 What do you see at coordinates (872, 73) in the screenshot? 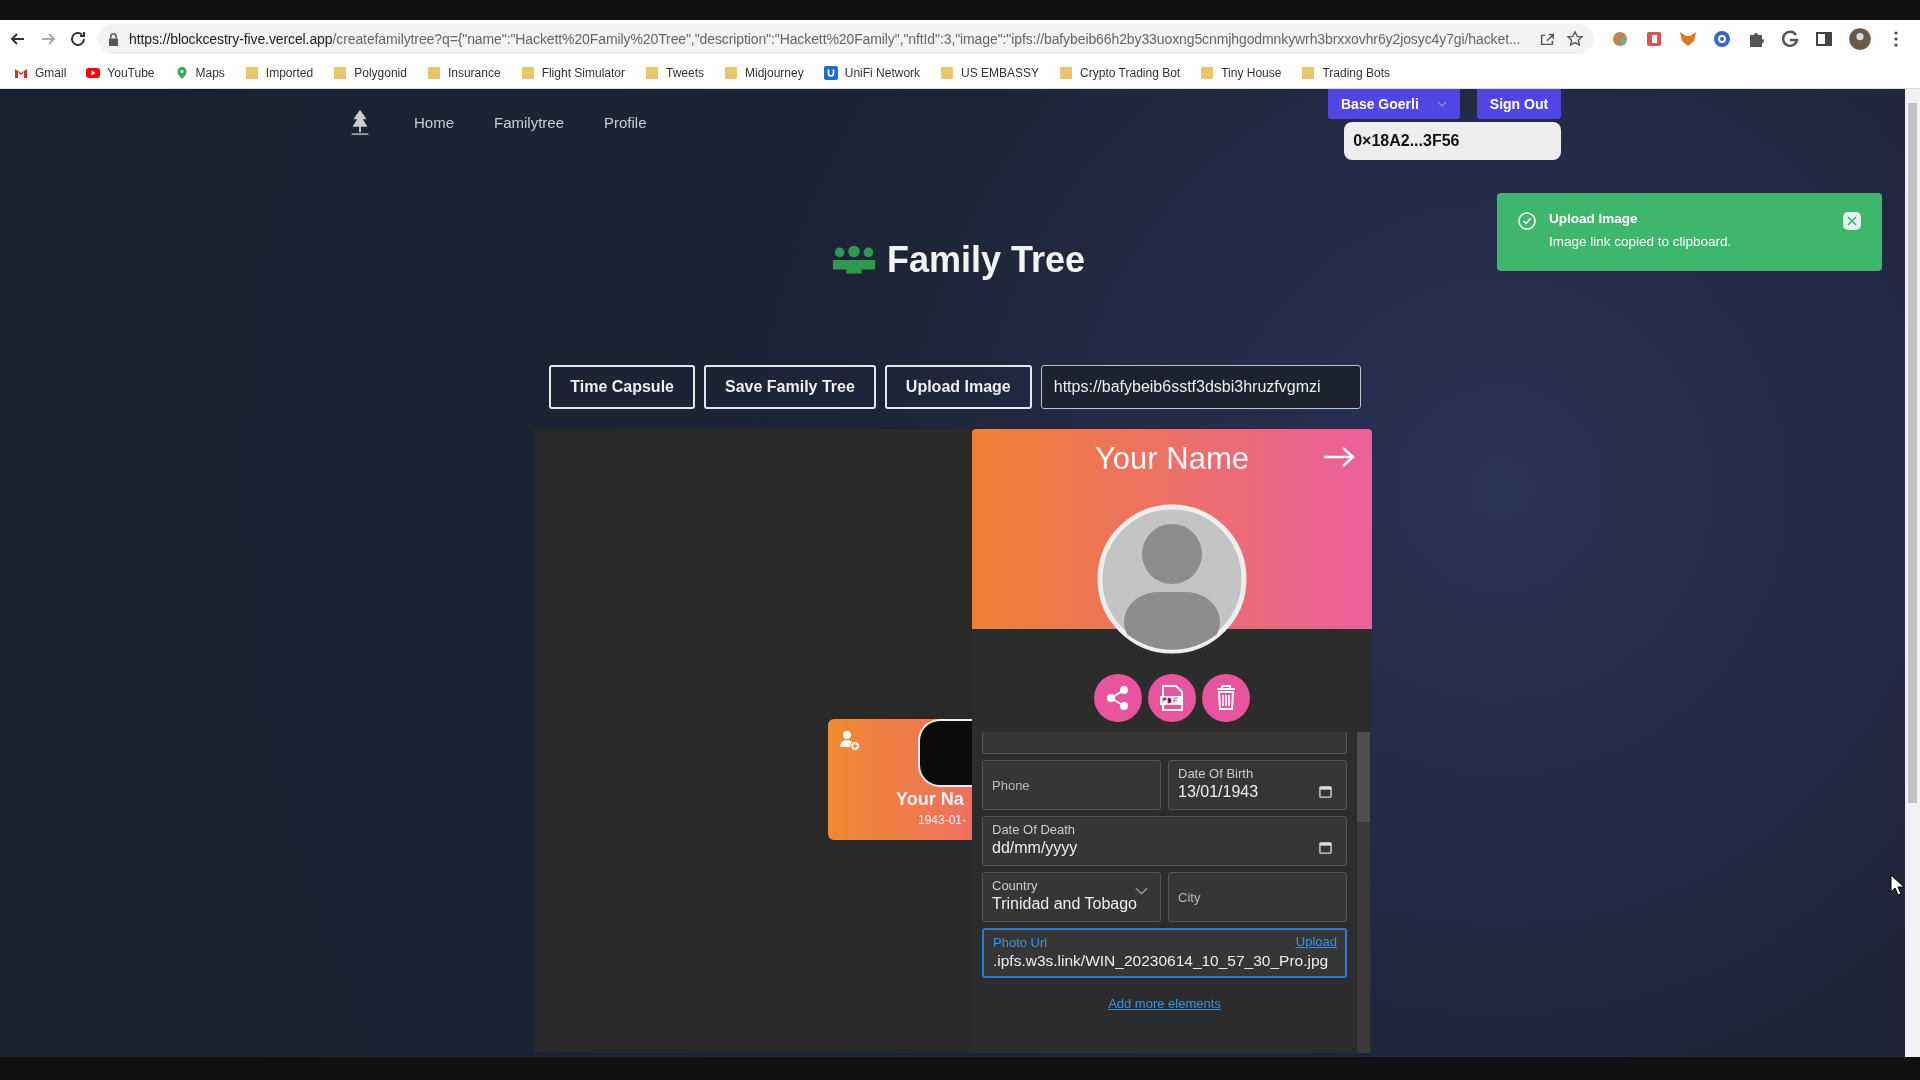
I see `bookmark: UniFi Network` at bounding box center [872, 73].